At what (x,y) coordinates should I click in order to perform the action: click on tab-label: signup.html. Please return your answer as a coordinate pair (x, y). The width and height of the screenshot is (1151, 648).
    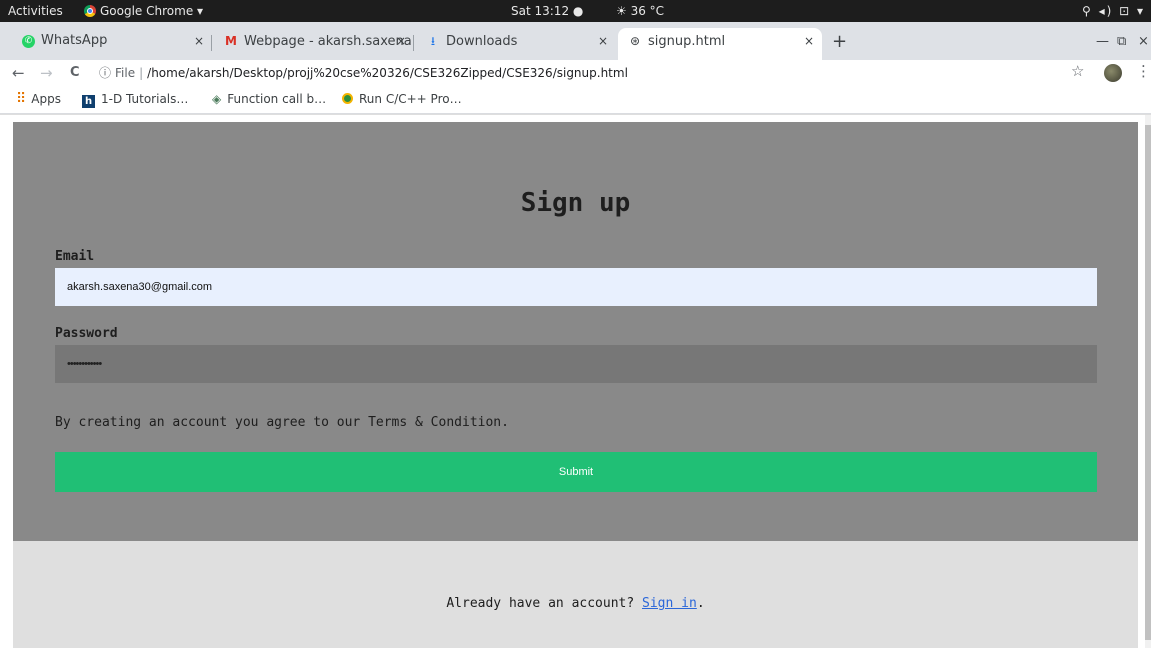
    Looking at the image, I should click on (687, 41).